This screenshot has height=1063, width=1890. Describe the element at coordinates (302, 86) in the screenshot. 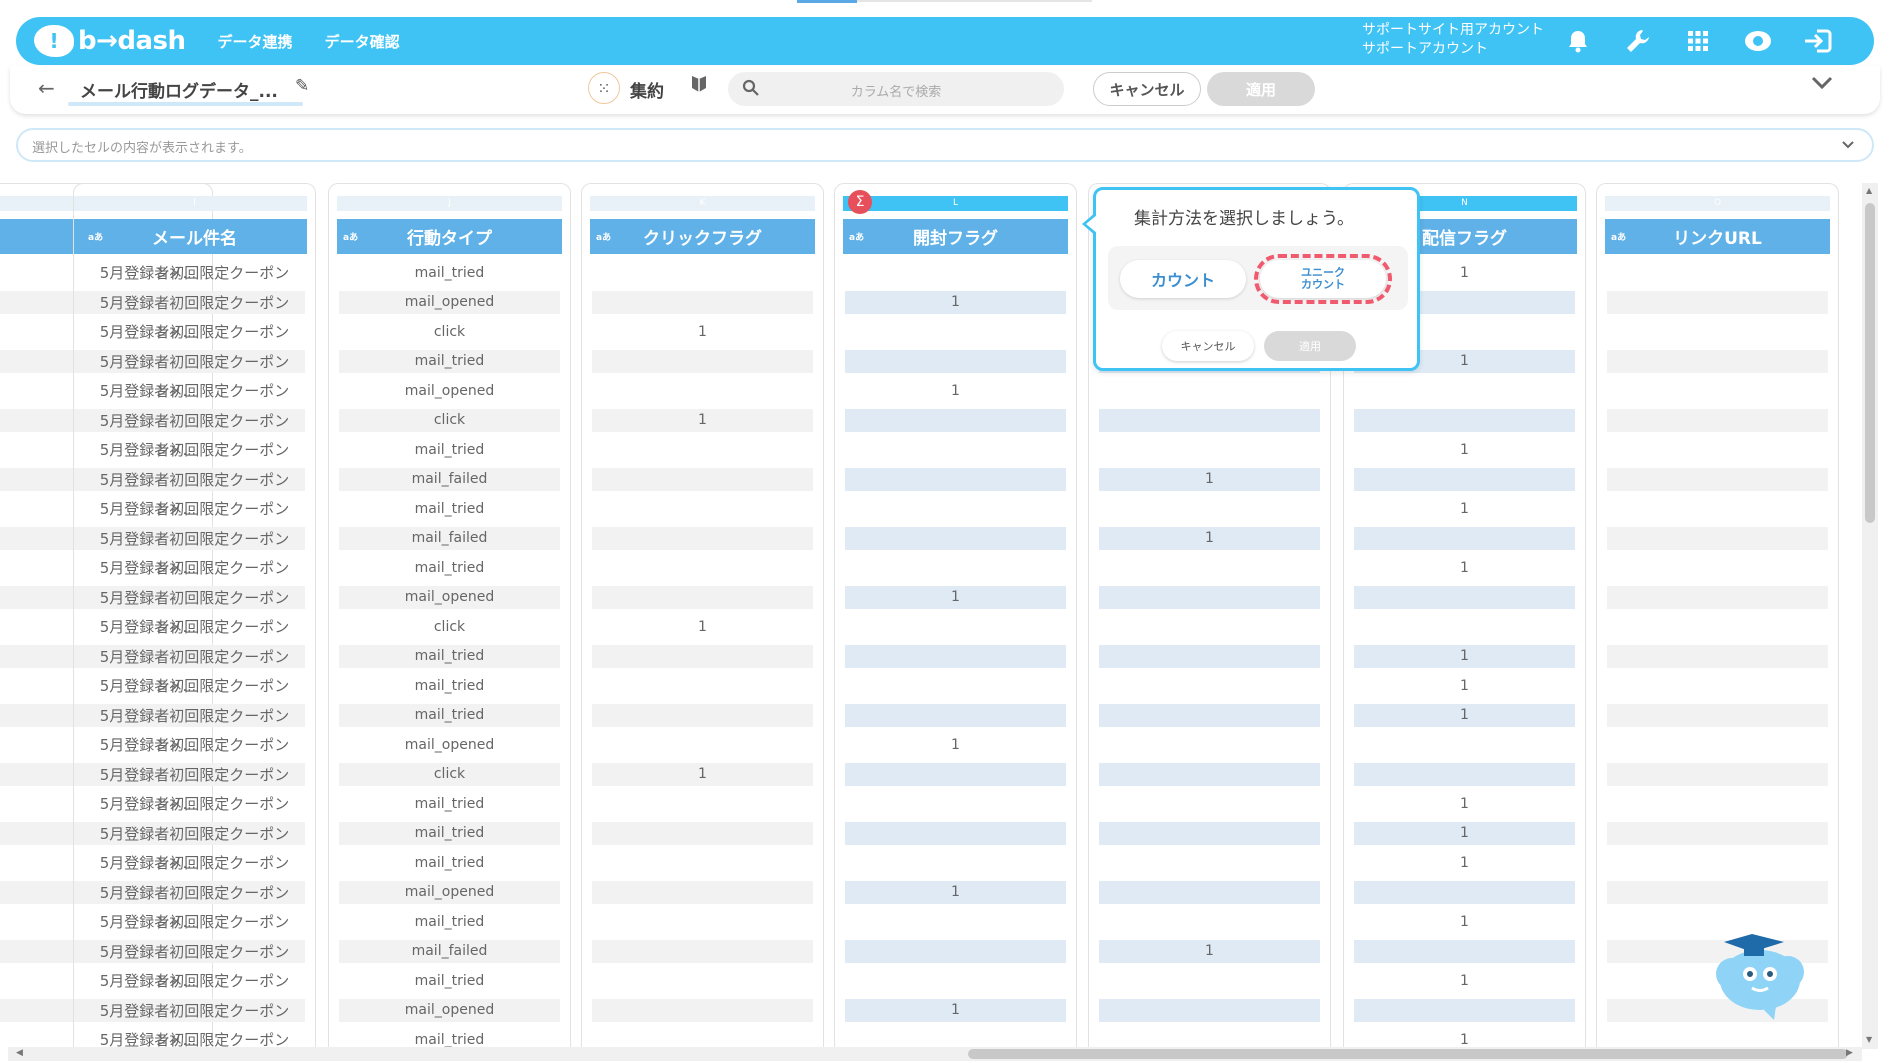

I see `pencil-icon: ✎` at that location.